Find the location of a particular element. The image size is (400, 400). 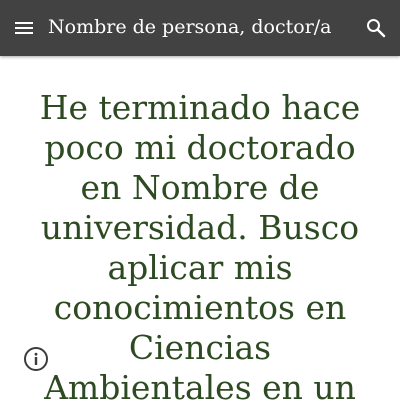

search-icon is located at coordinates (376, 28).